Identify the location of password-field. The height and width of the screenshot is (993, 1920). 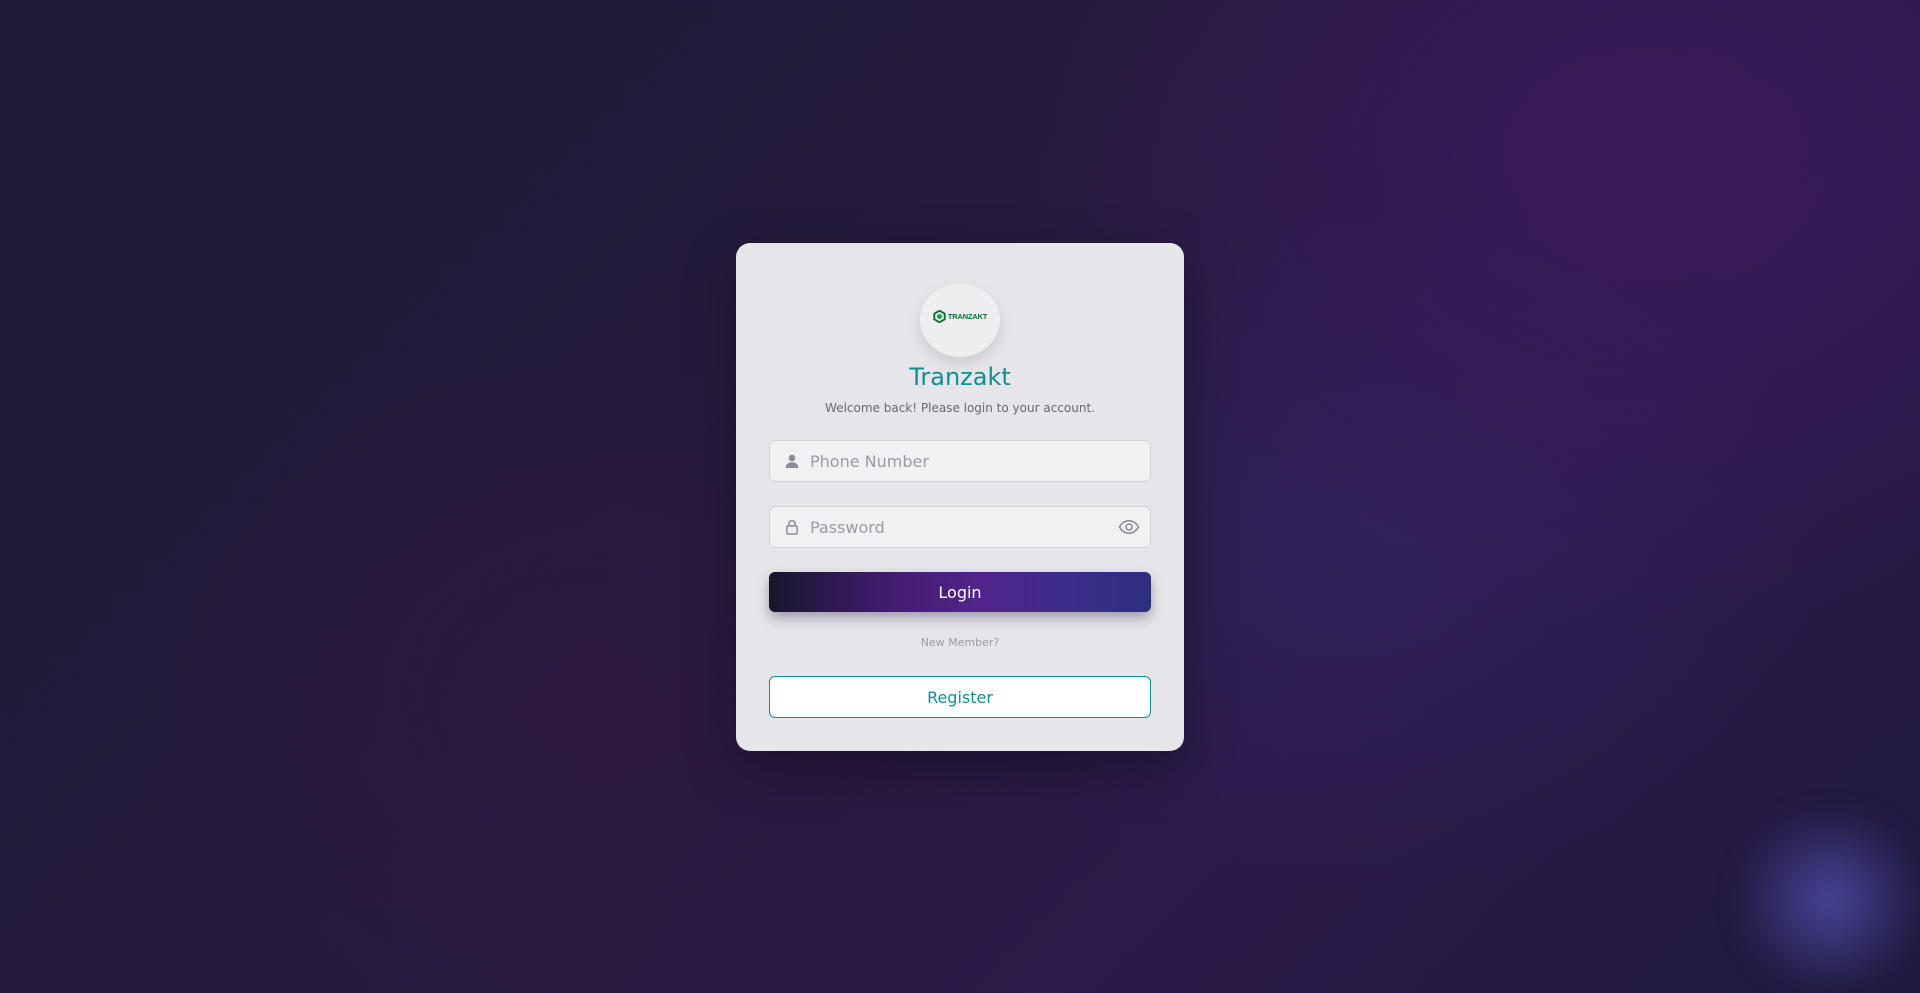
(960, 527).